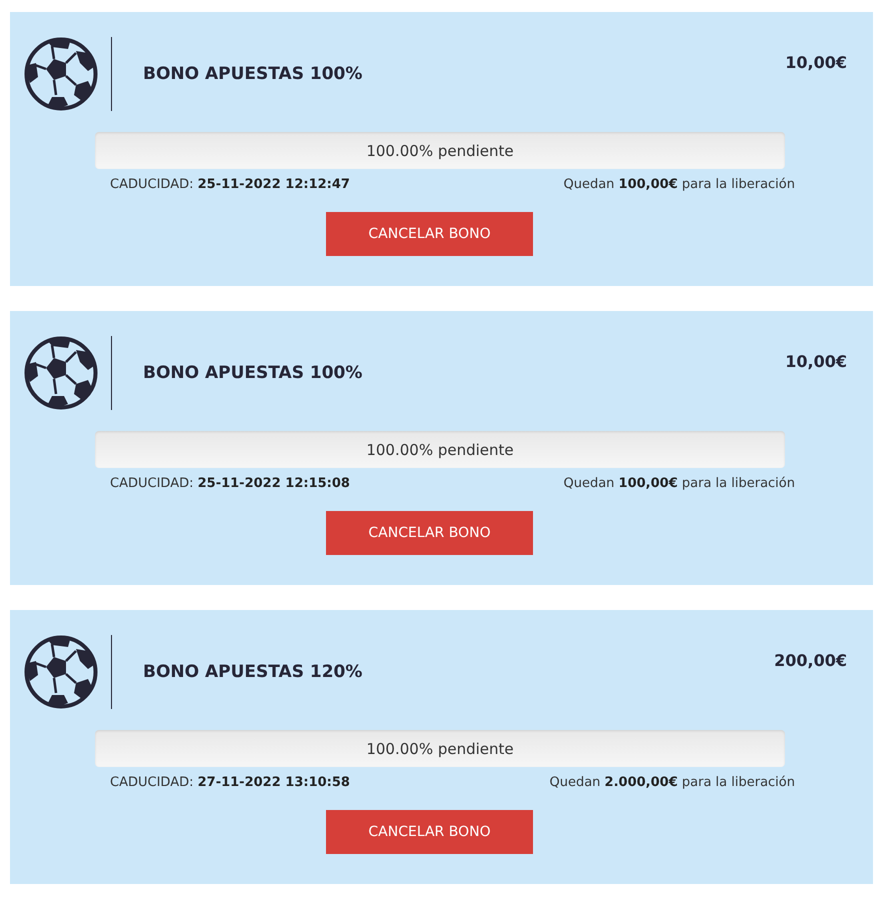 The height and width of the screenshot is (904, 886). Describe the element at coordinates (230, 184) in the screenshot. I see `expiry-text: CADUCIDAD: 25-11-2022 12:12:47` at that location.